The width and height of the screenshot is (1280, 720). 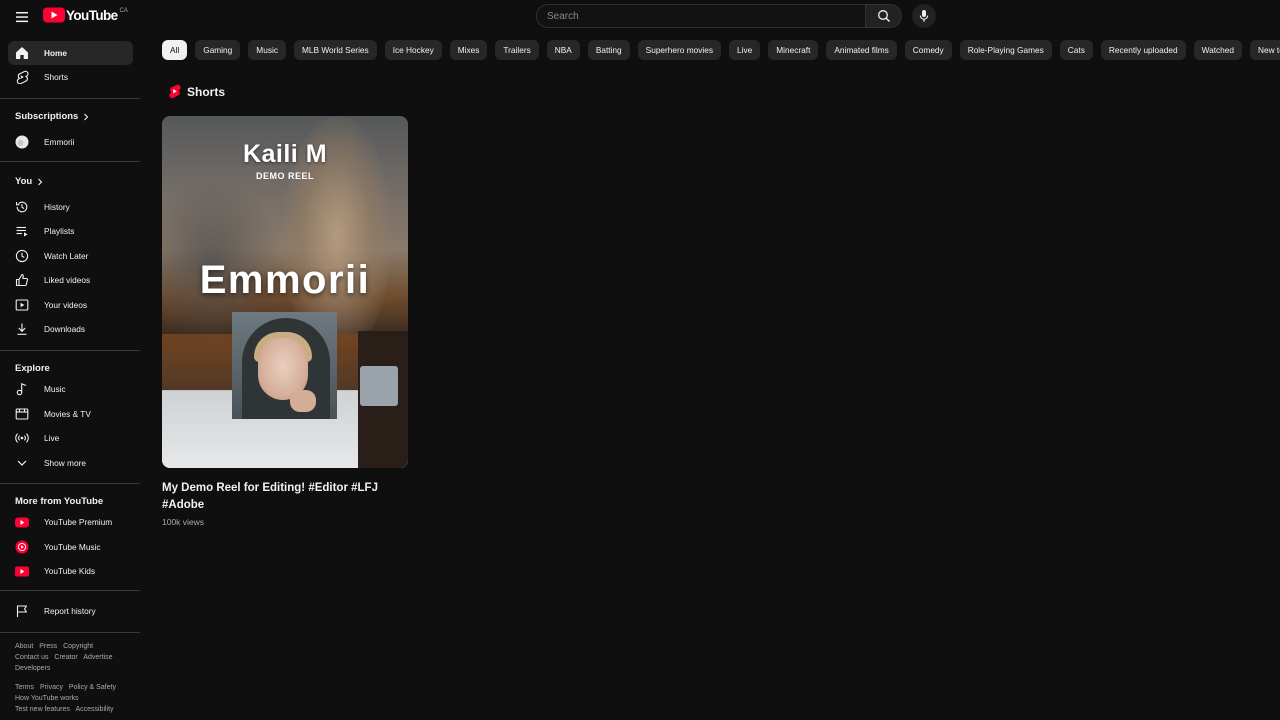 What do you see at coordinates (861, 50) in the screenshot?
I see `chip-animated-films: Animated films` at bounding box center [861, 50].